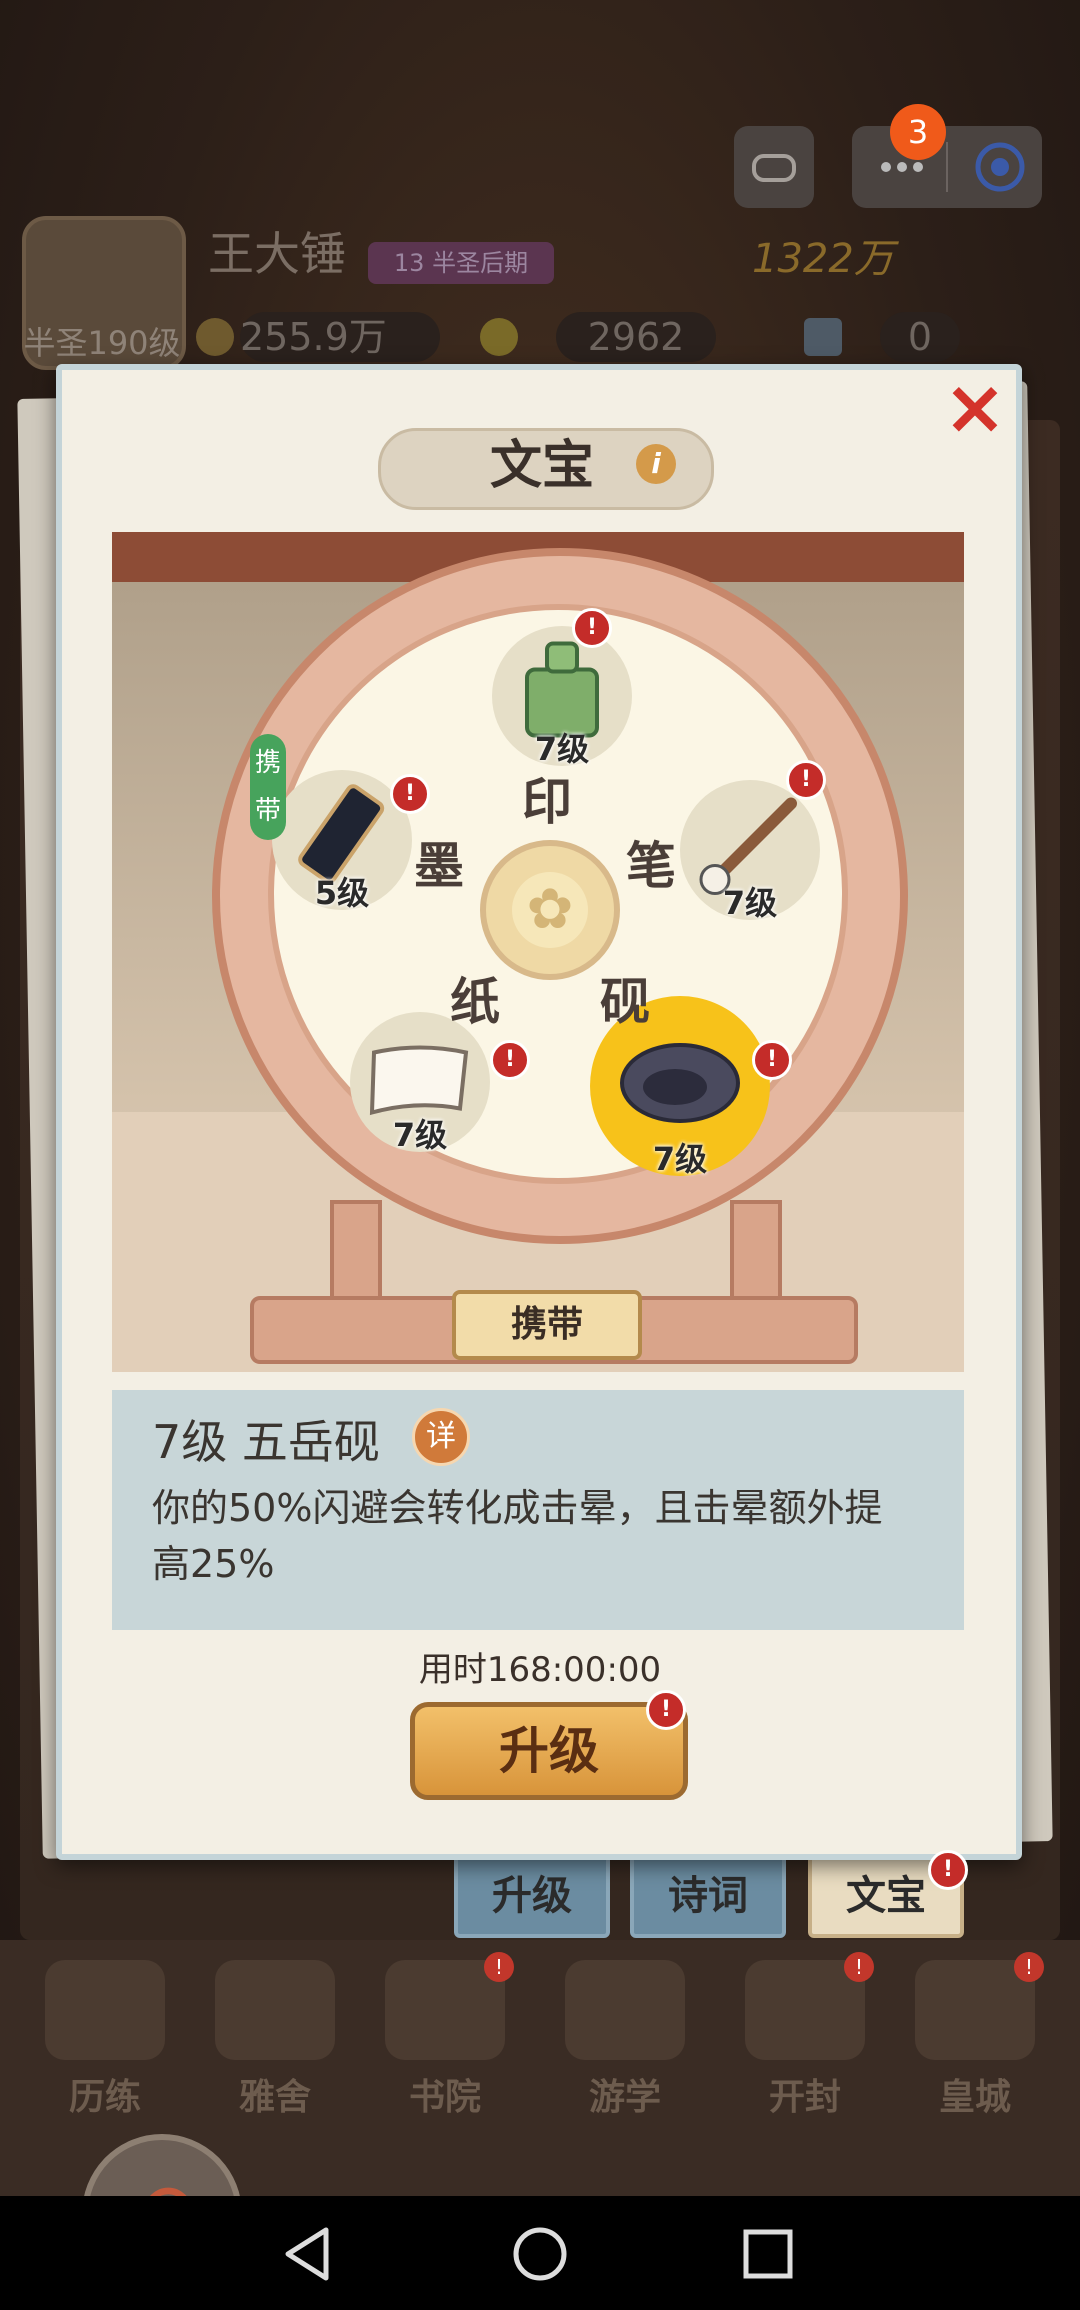  What do you see at coordinates (547, 1325) in the screenshot?
I see `carry-button: 携带` at bounding box center [547, 1325].